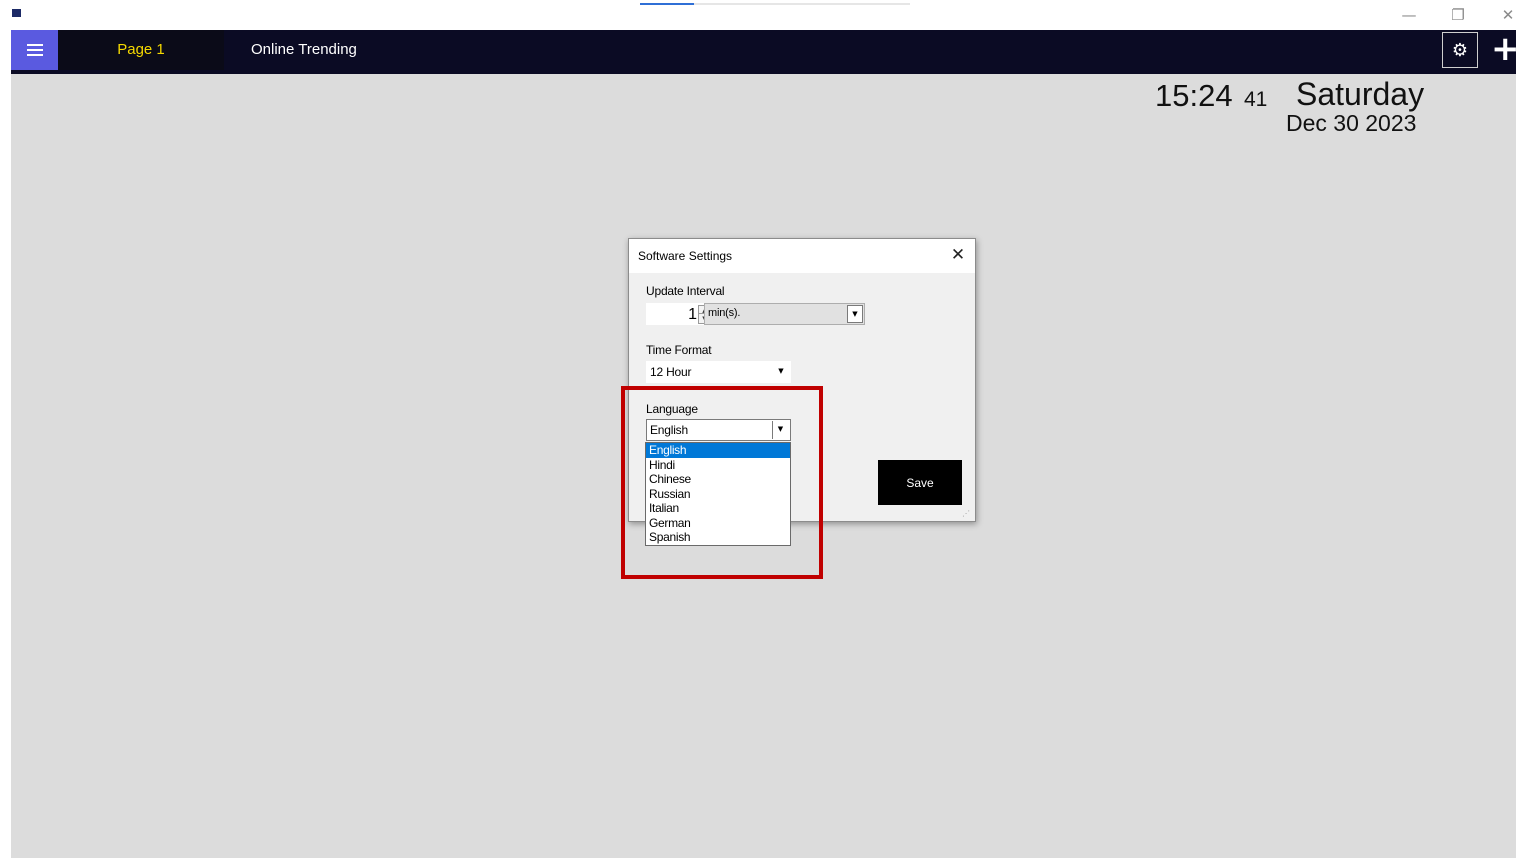  Describe the element at coordinates (718, 479) in the screenshot. I see `language-option-chinese: Chinese` at that location.